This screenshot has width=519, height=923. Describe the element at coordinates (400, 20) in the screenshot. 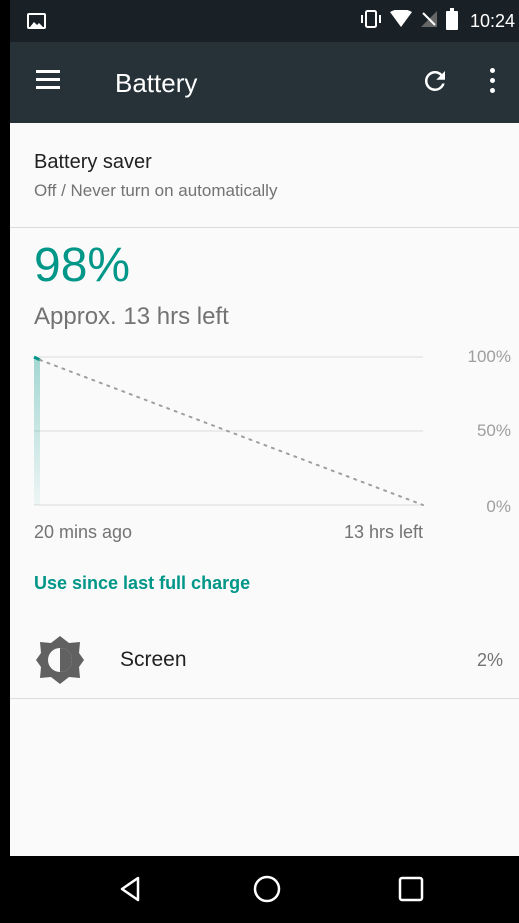

I see `wifi-icon` at that location.